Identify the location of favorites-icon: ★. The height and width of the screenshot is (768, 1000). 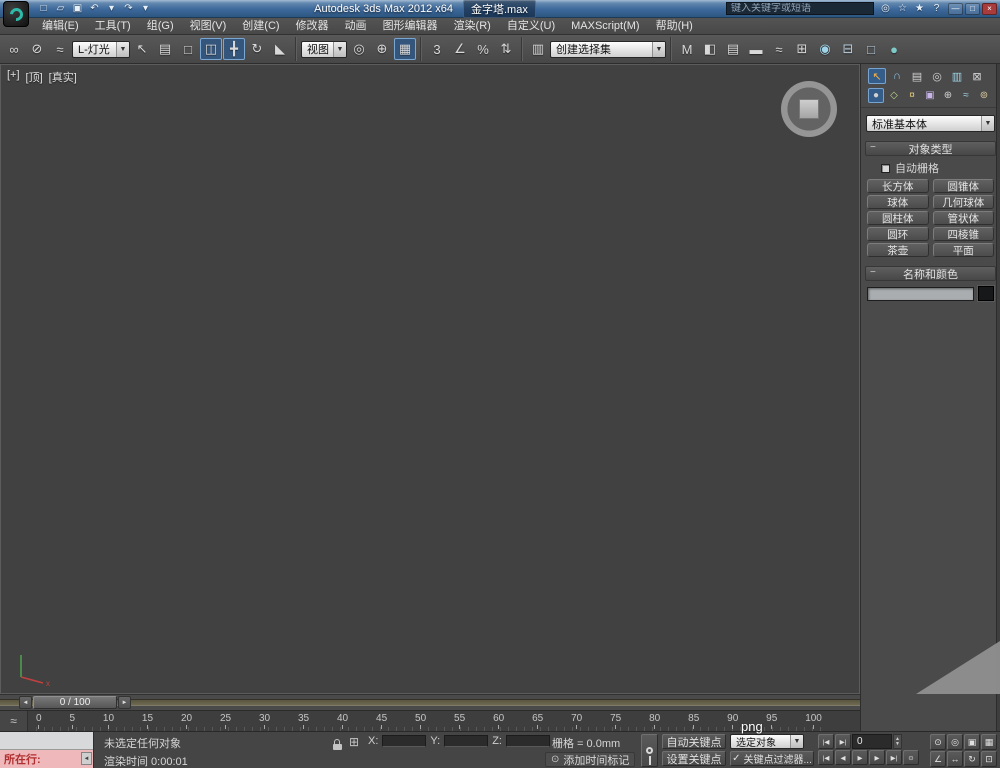
(919, 9).